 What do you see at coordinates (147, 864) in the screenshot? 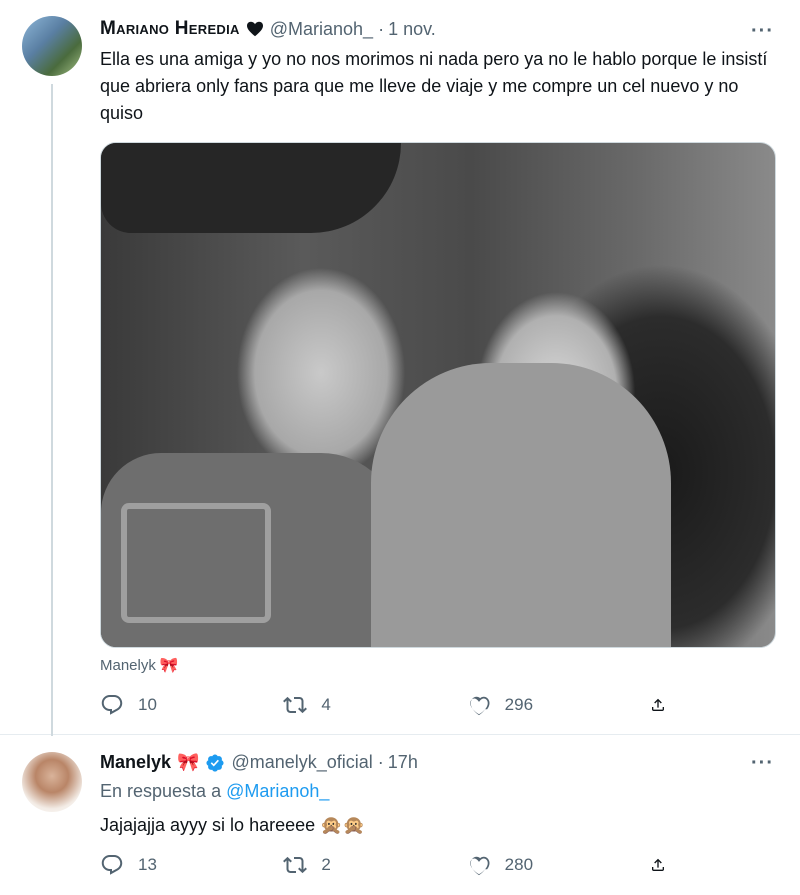
I see `reply-count: 13` at bounding box center [147, 864].